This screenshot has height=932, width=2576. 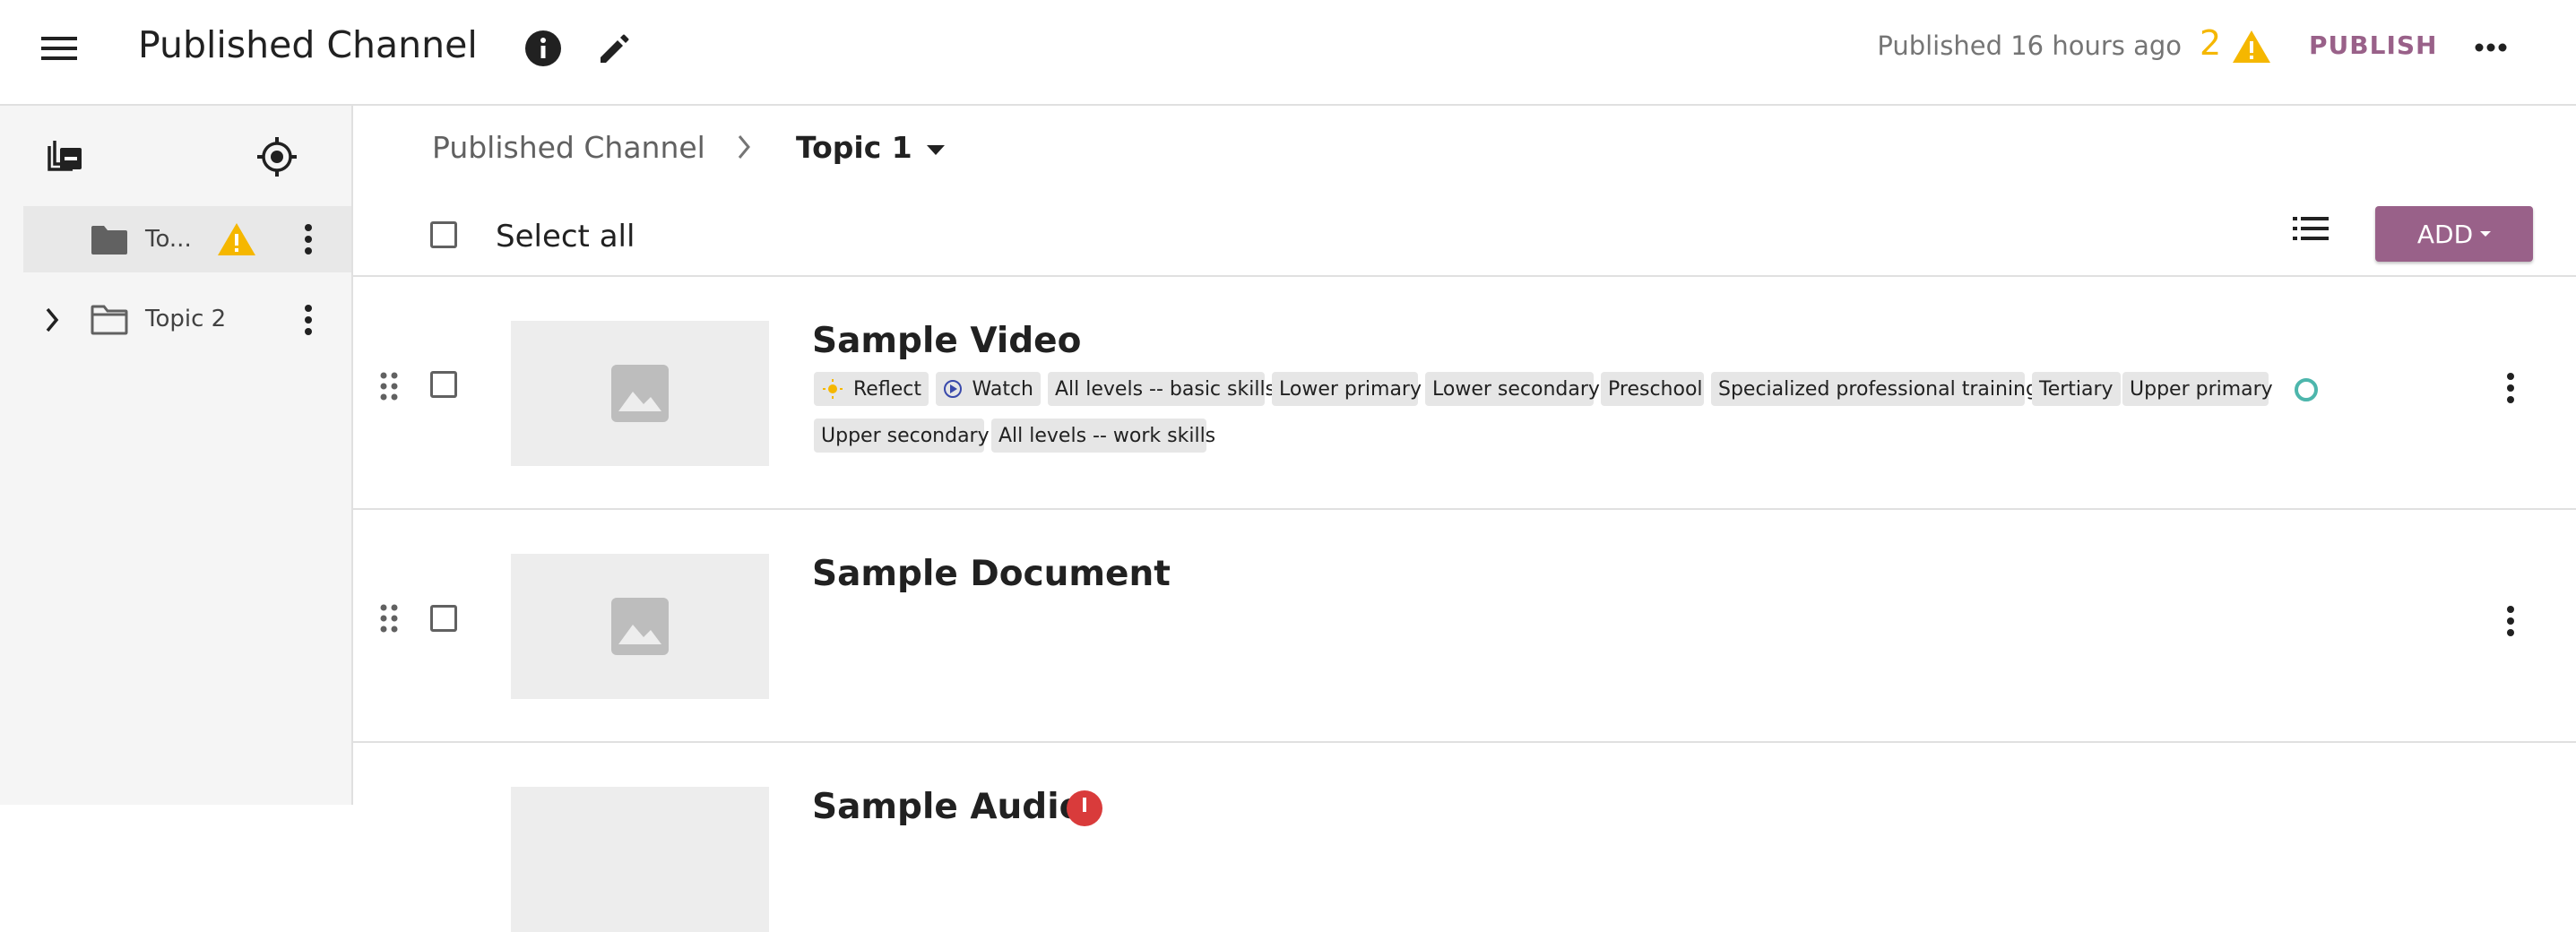 I want to click on collapse-all-icon, so click(x=65, y=156).